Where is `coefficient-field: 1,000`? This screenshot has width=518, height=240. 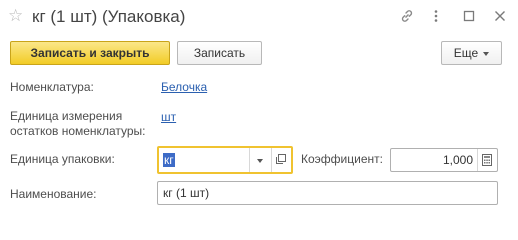
coefficient-field: 1,000 is located at coordinates (444, 160).